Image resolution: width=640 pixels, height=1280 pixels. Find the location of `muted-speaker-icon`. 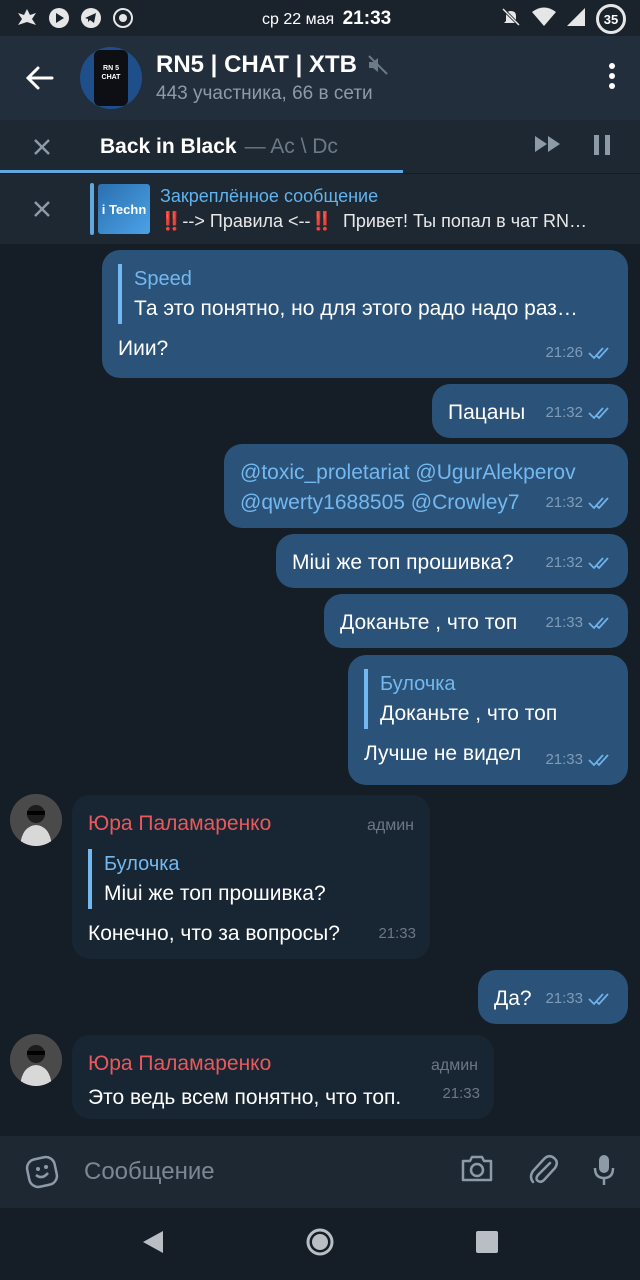

muted-speaker-icon is located at coordinates (378, 65).